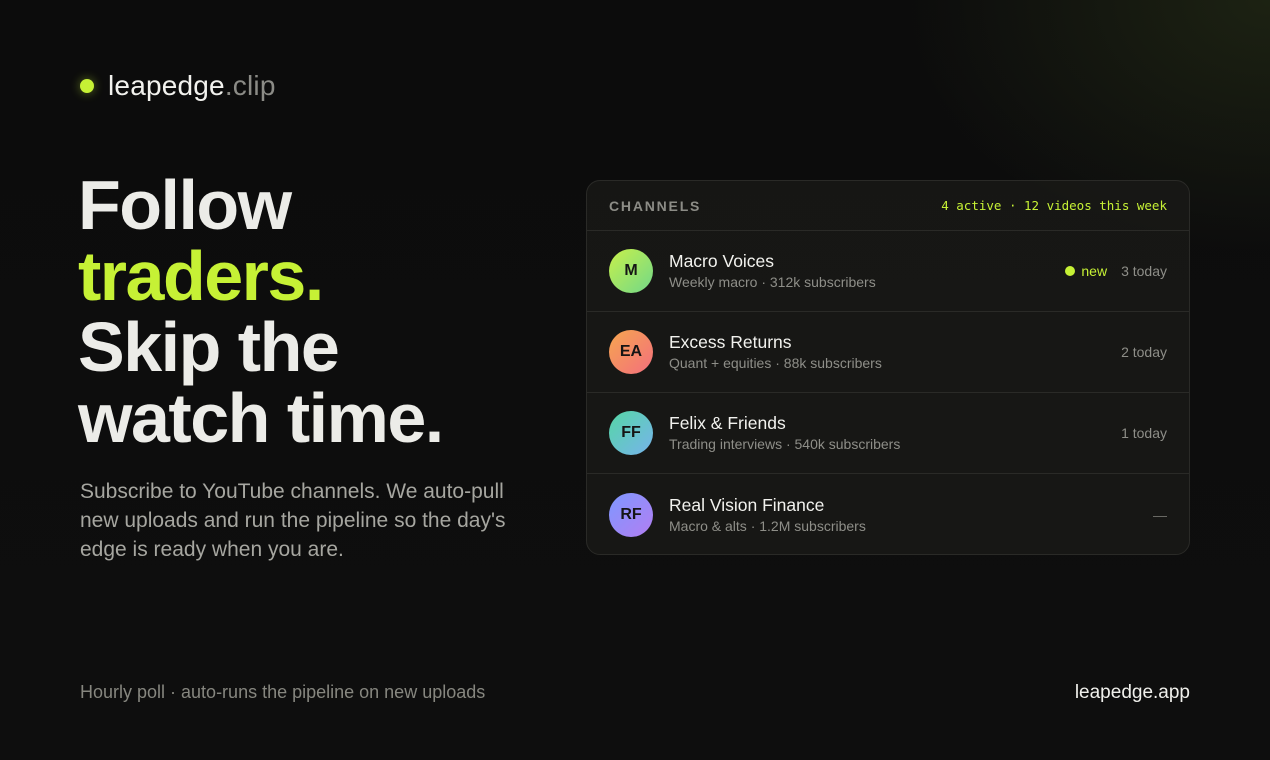  What do you see at coordinates (747, 504) in the screenshot?
I see `channel-name: Real Vision Finance` at bounding box center [747, 504].